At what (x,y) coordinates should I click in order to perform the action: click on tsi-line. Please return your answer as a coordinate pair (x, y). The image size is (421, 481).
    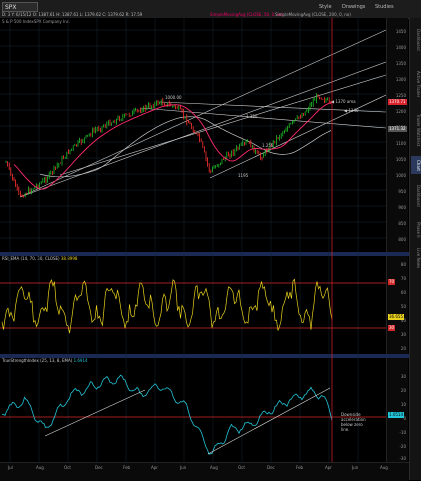
    Looking at the image, I should click on (167, 414).